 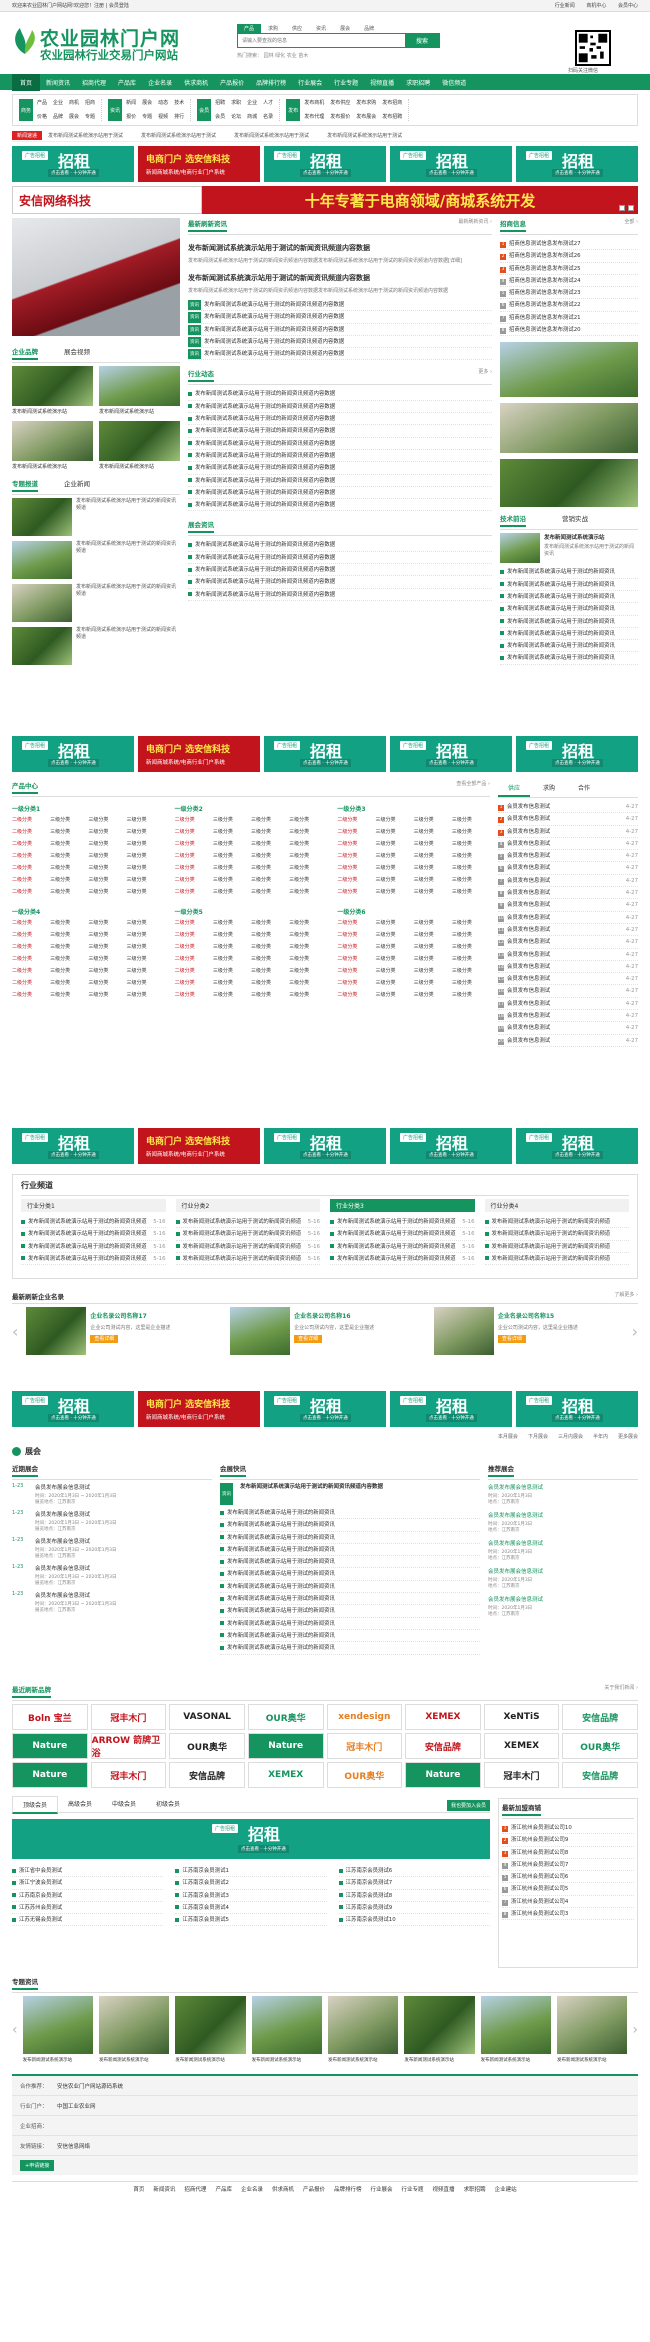 I want to click on subnav-link: 发布供应, so click(x=340, y=103).